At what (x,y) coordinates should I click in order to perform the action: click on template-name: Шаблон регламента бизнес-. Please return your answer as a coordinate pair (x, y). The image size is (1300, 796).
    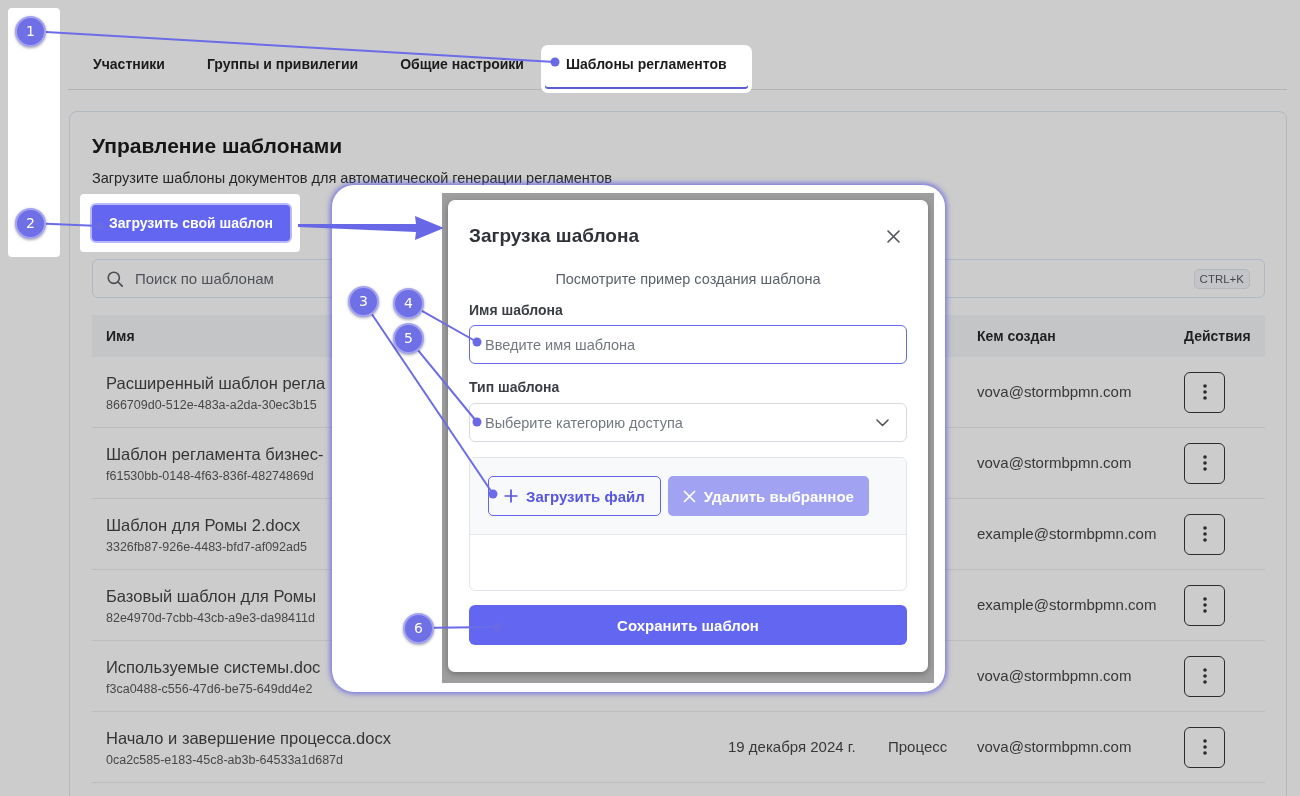
    Looking at the image, I should click on (215, 454).